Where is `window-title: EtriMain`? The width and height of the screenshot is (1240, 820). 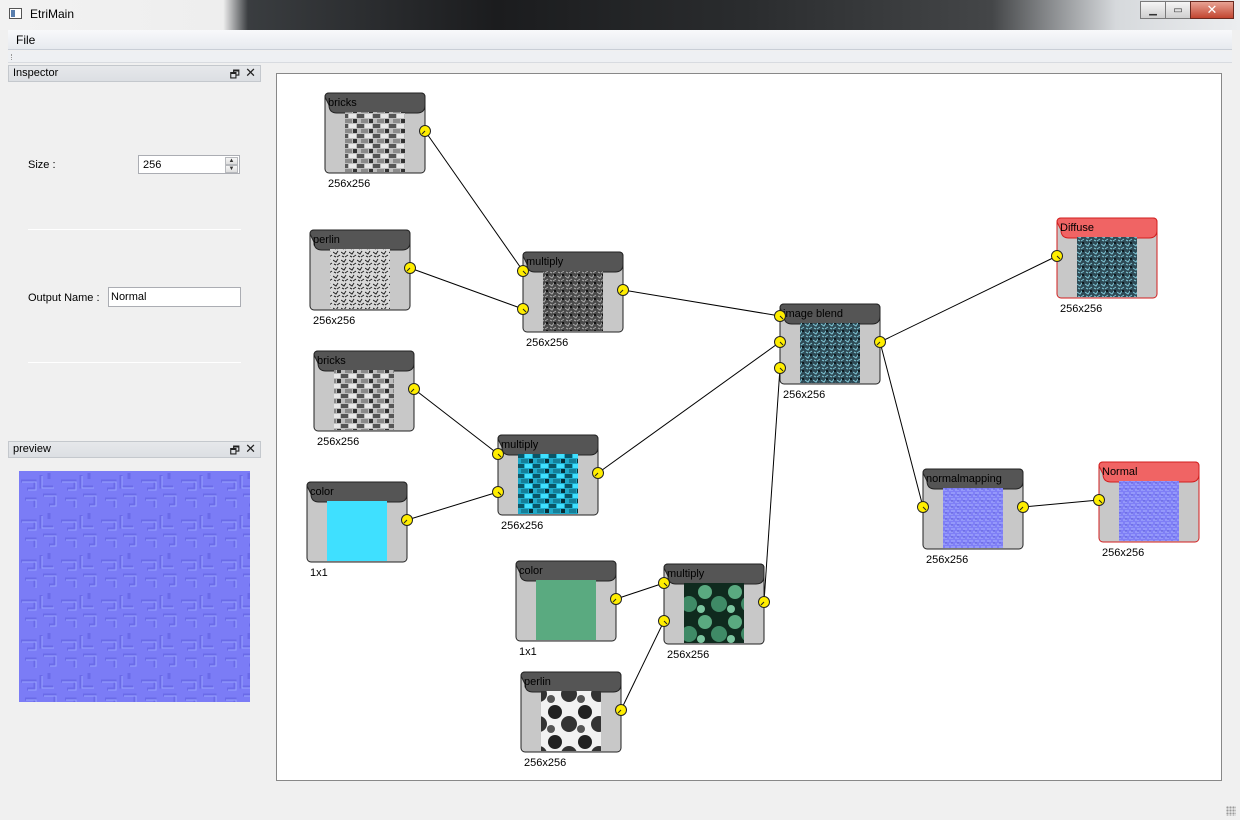
window-title: EtriMain is located at coordinates (52, 14).